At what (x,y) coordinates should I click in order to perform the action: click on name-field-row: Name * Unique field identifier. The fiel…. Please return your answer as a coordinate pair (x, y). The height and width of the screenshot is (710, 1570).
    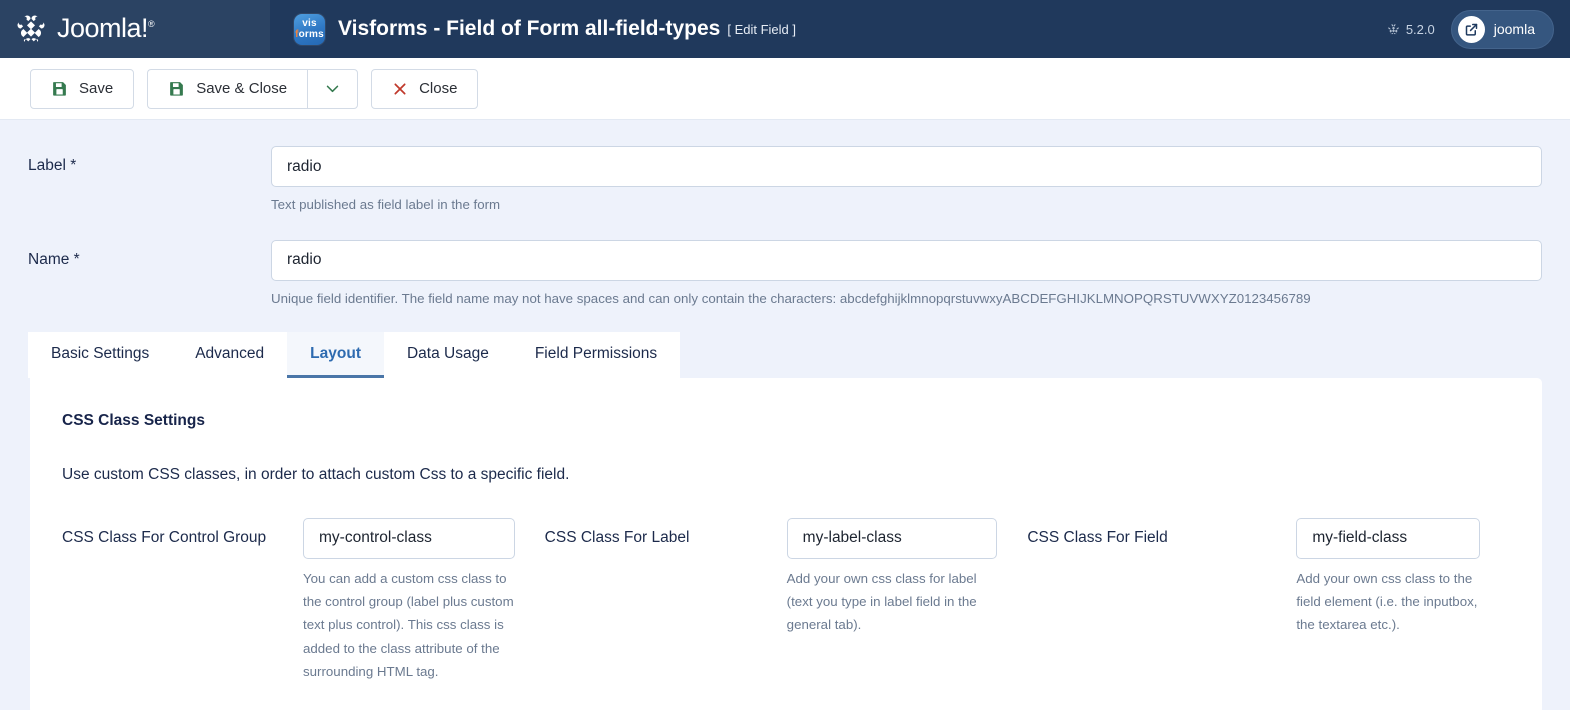
    Looking at the image, I should click on (785, 261).